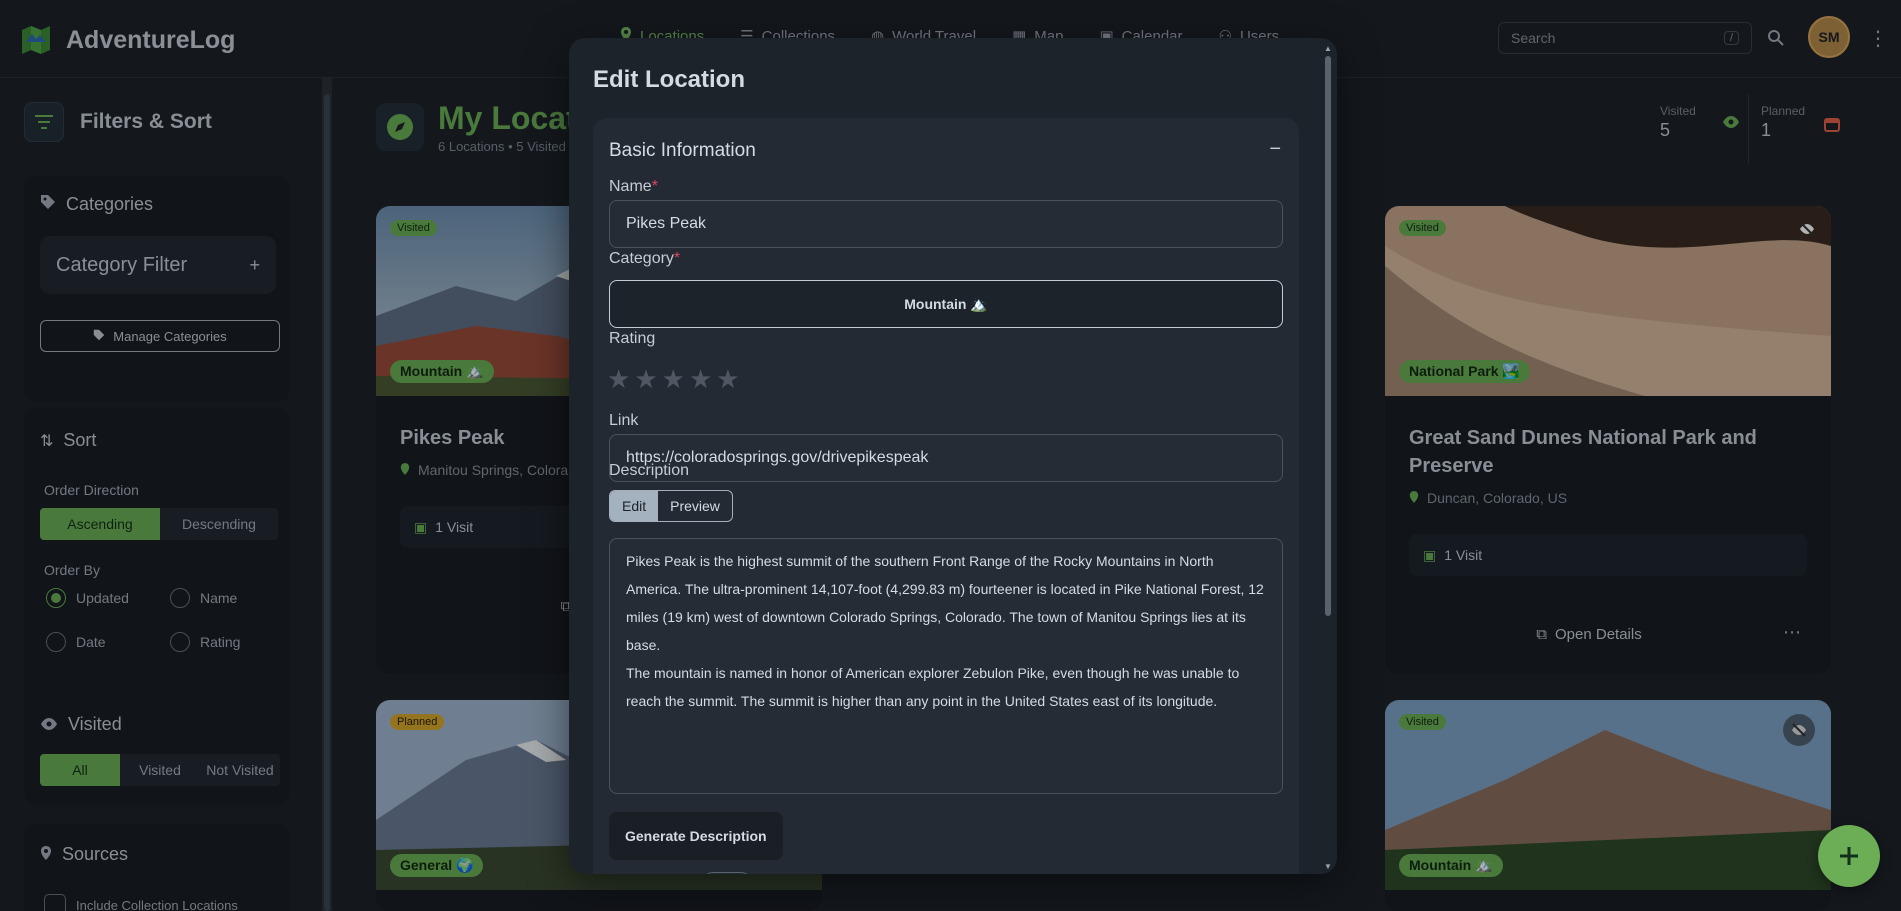 This screenshot has height=911, width=1901. I want to click on collapse-icon: −, so click(1275, 149).